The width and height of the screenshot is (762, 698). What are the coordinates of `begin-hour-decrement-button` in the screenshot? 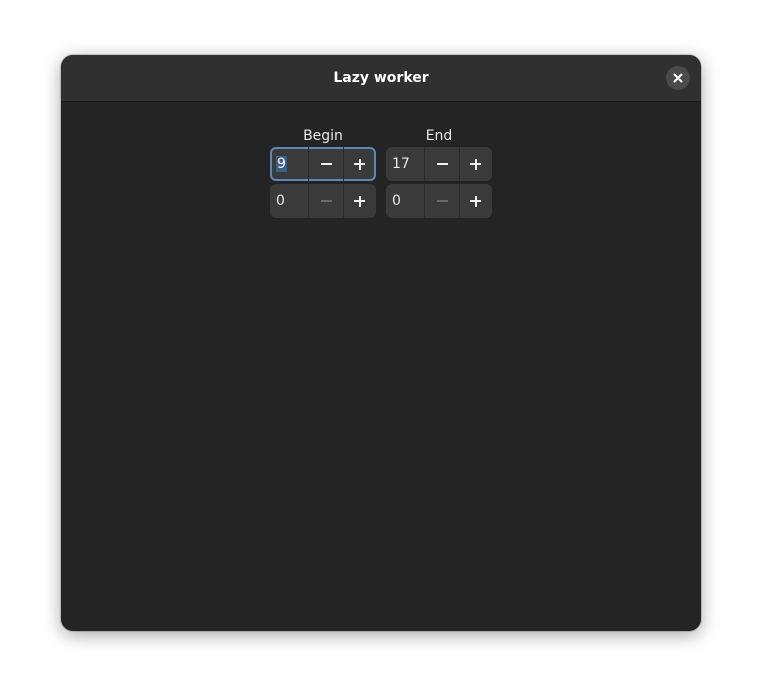 It's located at (327, 164).